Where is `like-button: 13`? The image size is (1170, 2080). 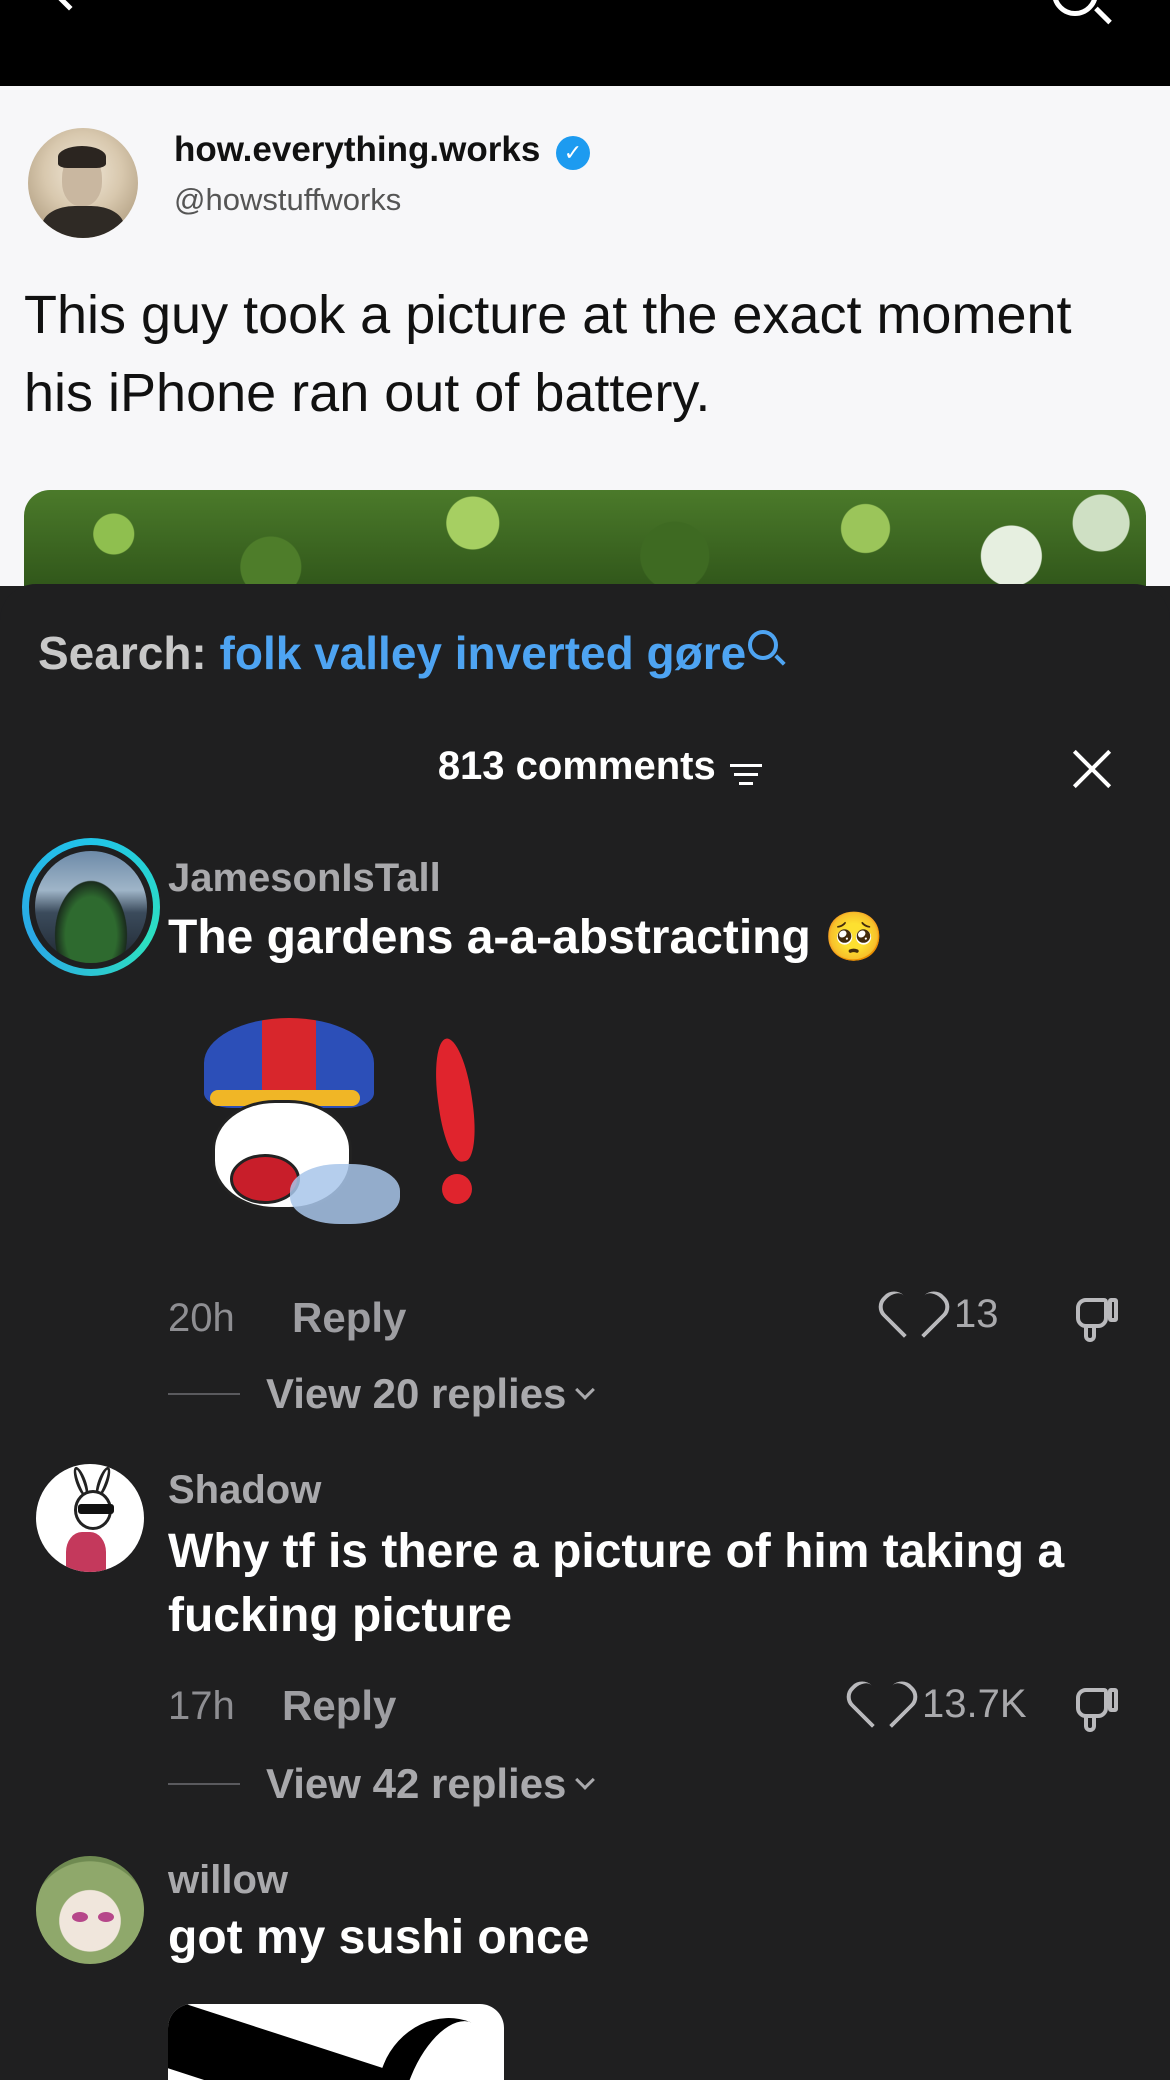
like-button: 13 is located at coordinates (946, 1314).